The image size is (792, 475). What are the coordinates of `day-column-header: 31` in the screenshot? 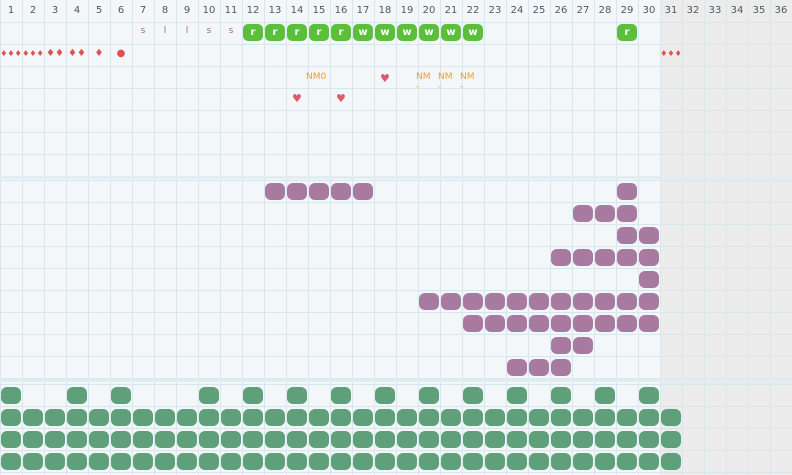 It's located at (671, 11).